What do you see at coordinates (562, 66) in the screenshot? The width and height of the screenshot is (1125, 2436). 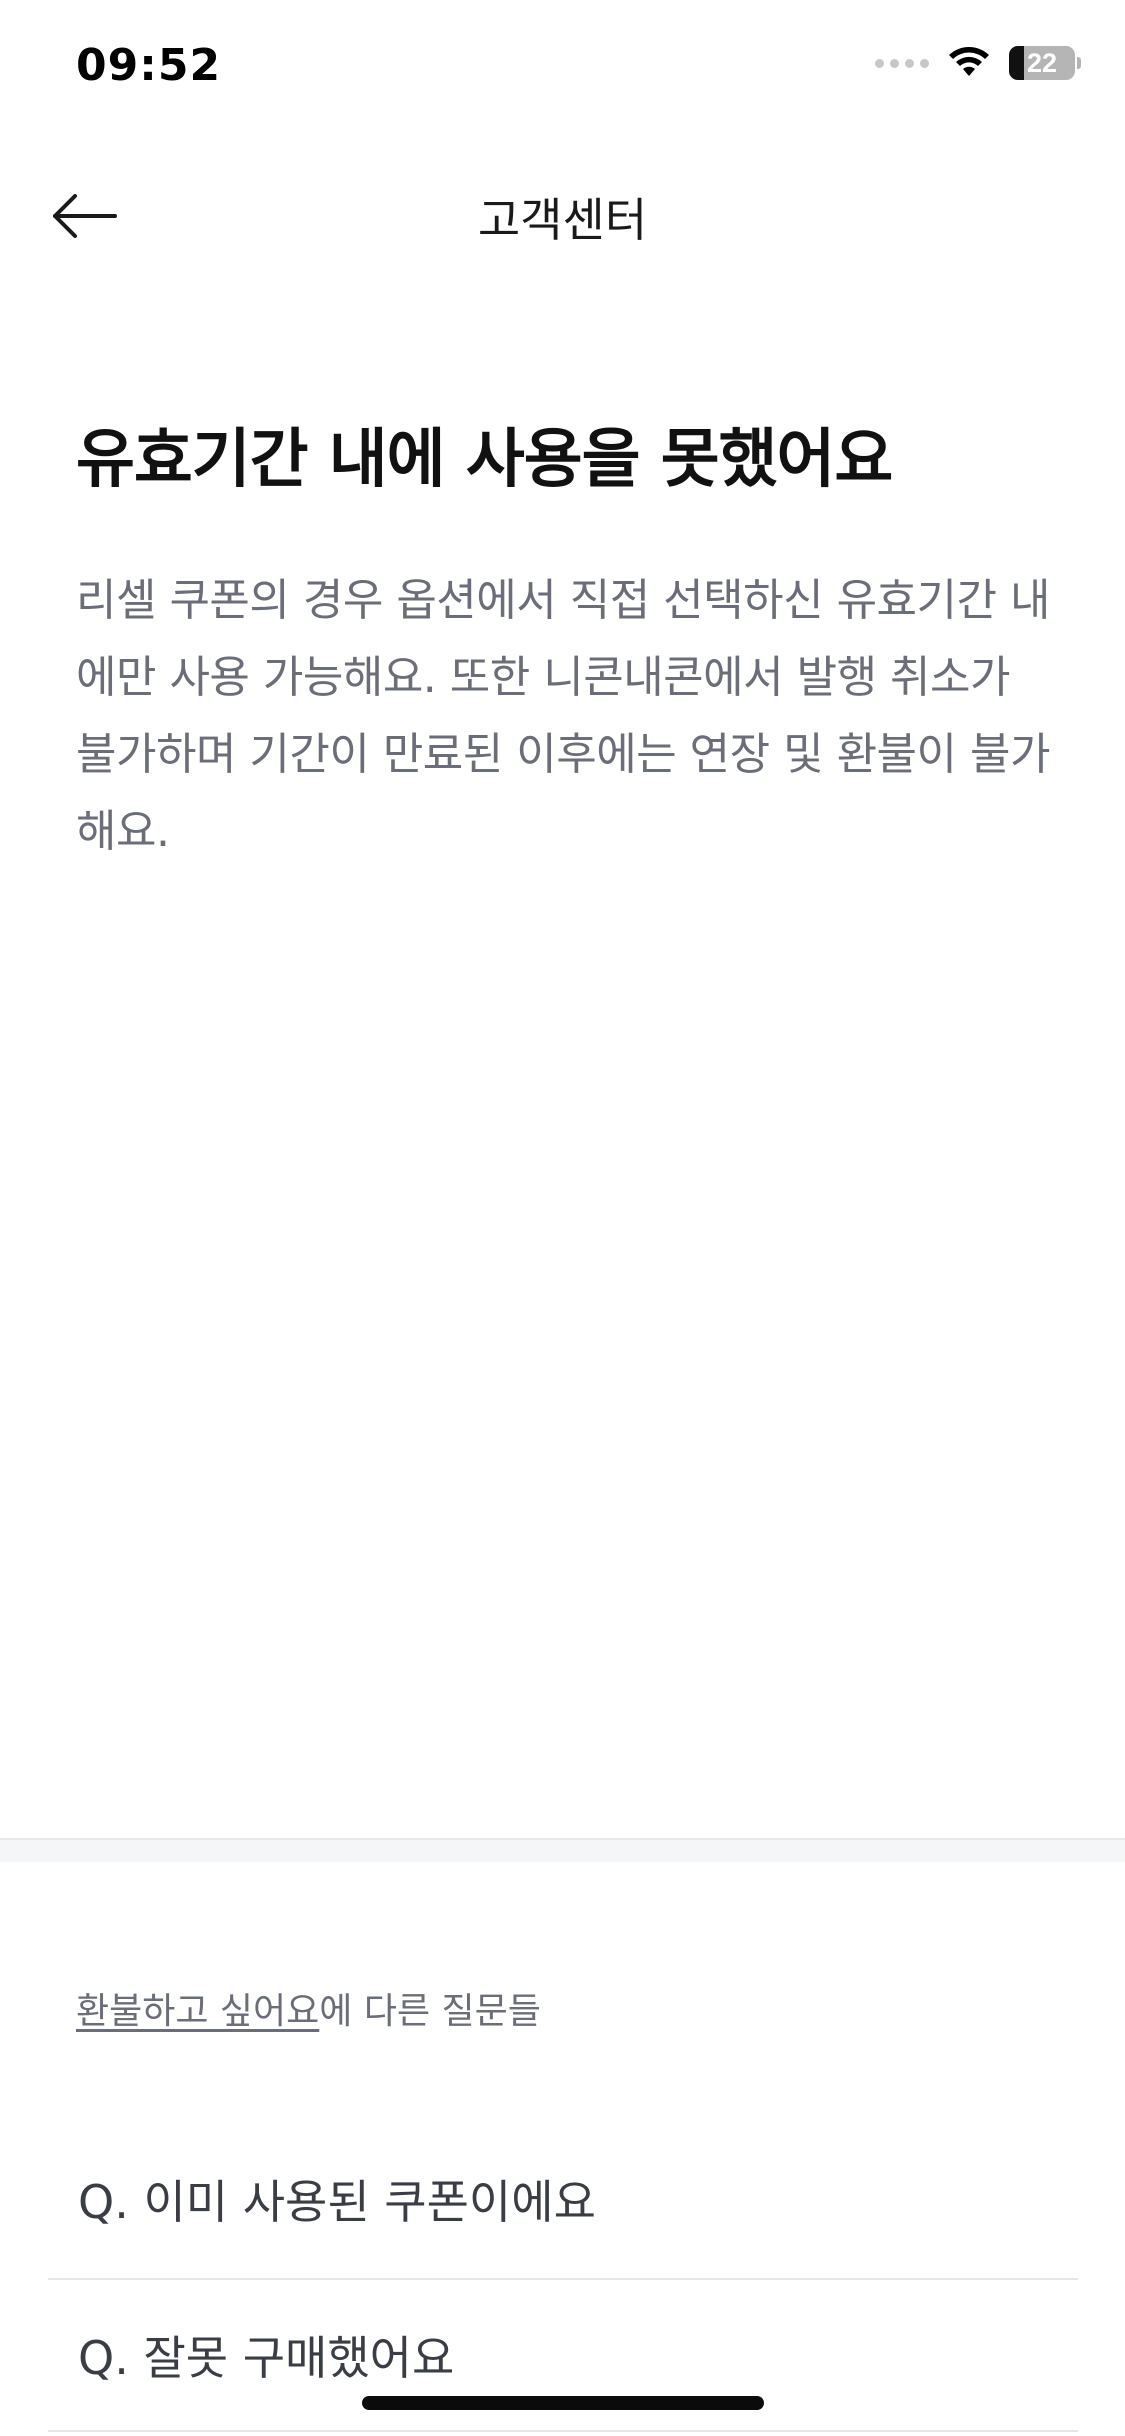 I see `status-bar: 09:52 22` at bounding box center [562, 66].